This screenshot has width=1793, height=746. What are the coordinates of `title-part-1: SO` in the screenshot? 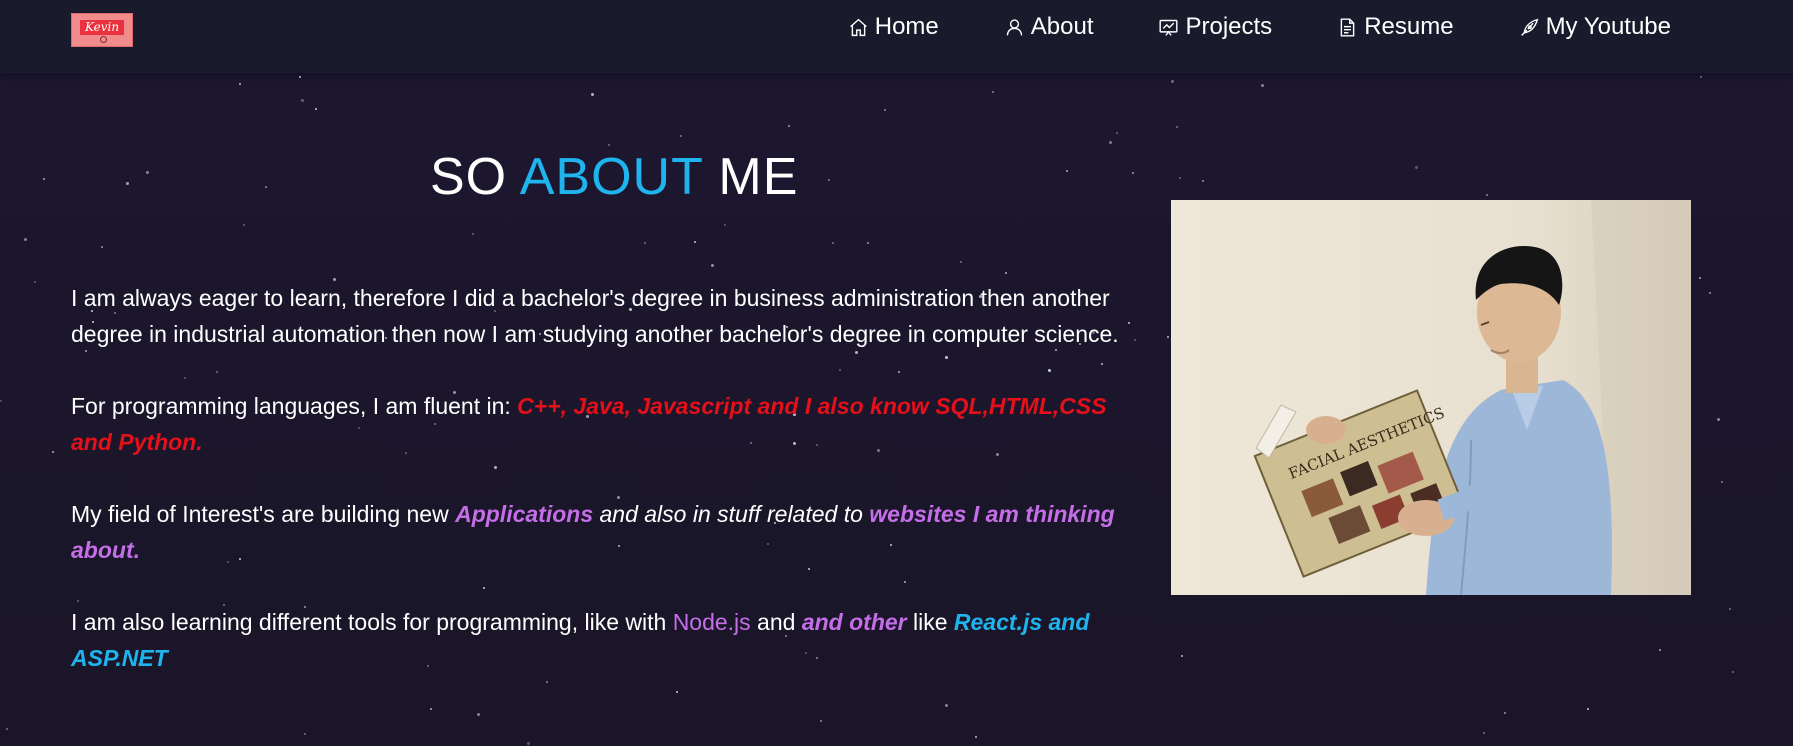 It's located at (469, 177).